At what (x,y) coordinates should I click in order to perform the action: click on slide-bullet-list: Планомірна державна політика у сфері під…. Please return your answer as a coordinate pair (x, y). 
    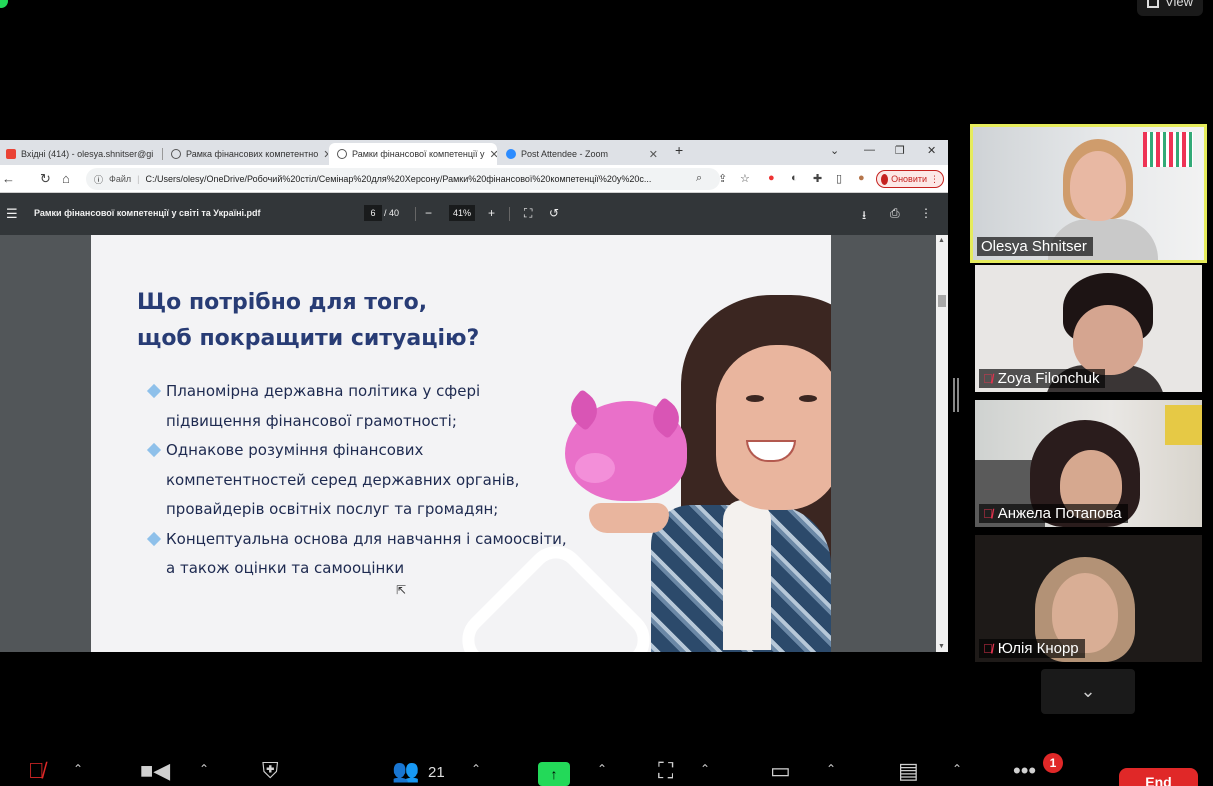
    Looking at the image, I should click on (356, 480).